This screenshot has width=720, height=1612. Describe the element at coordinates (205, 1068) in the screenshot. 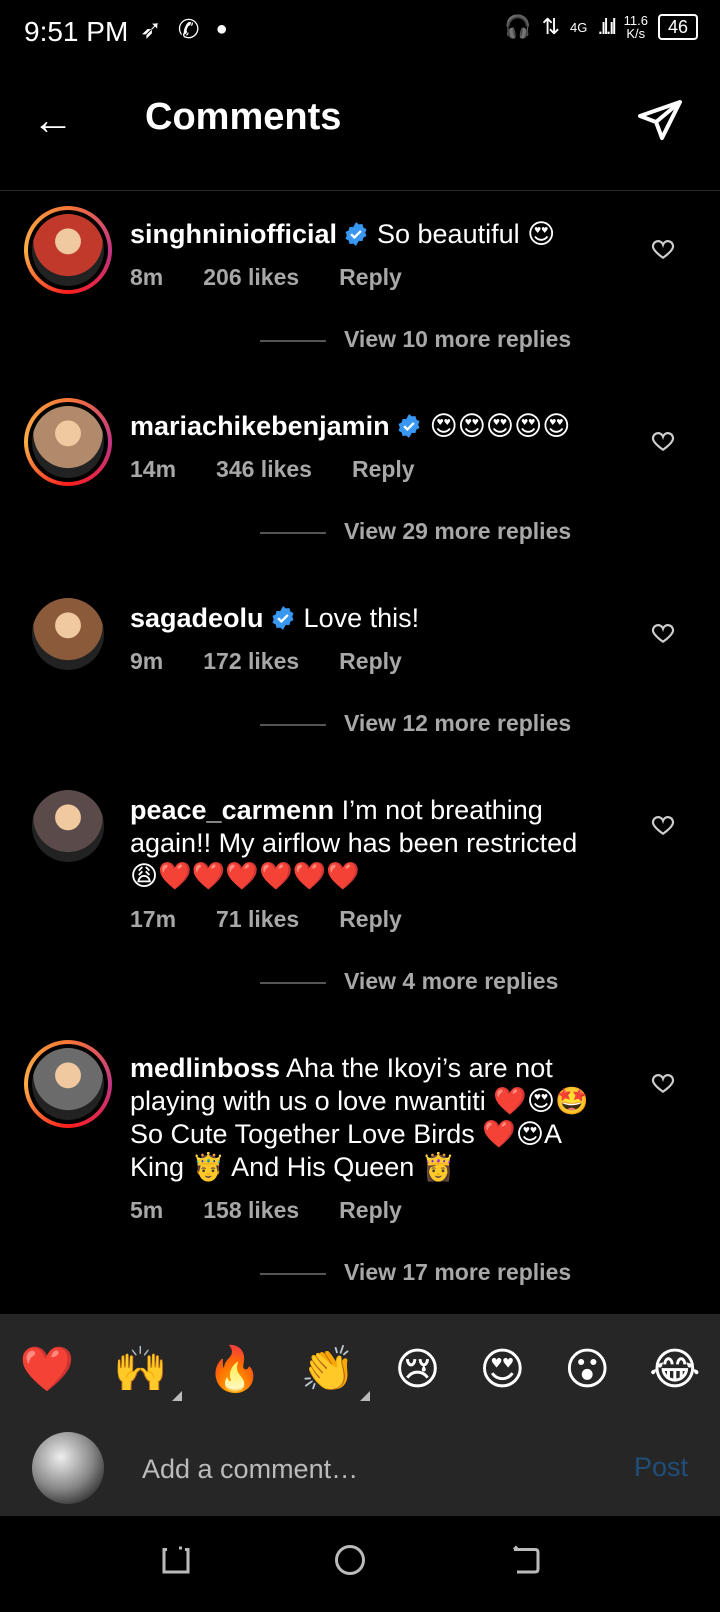

I see `comment-username: medlinboss` at that location.